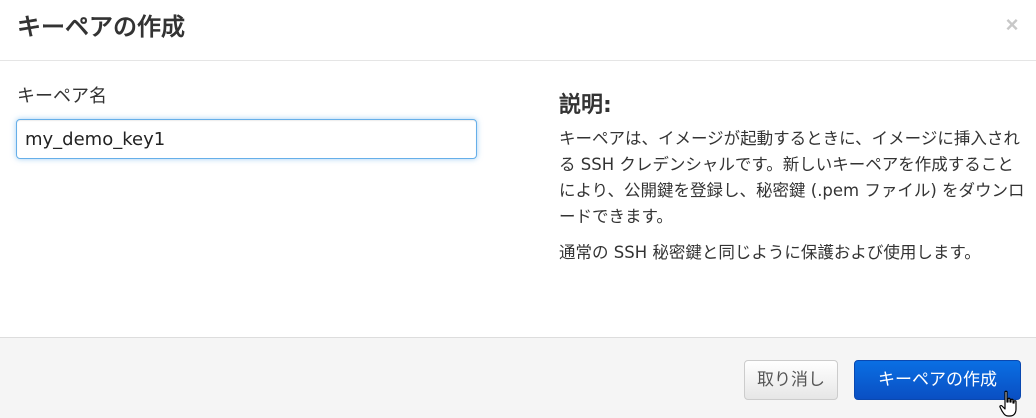 This screenshot has width=1036, height=418. What do you see at coordinates (791, 380) in the screenshot?
I see `cancel-button: 取り消し` at bounding box center [791, 380].